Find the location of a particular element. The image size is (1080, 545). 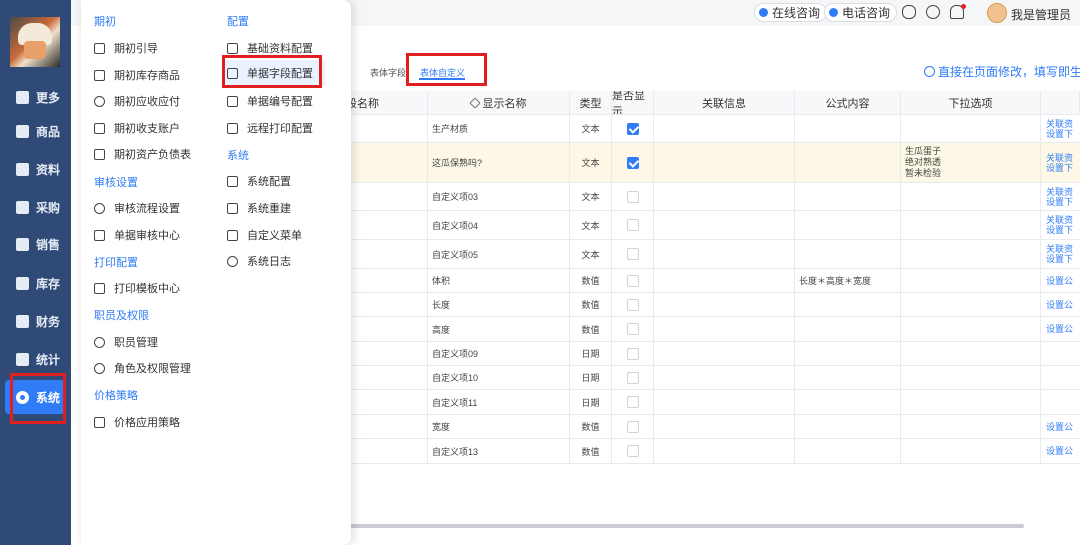

sidebar-item-3: 采购 is located at coordinates (35, 207).